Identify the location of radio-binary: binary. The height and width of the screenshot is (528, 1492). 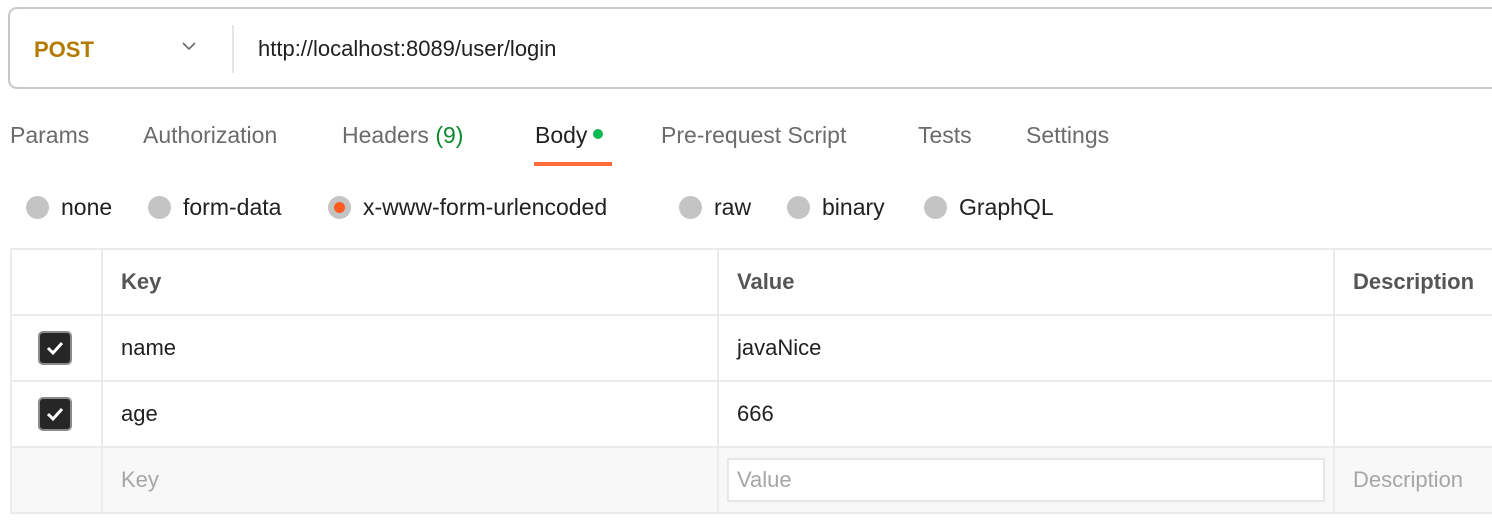
(836, 207).